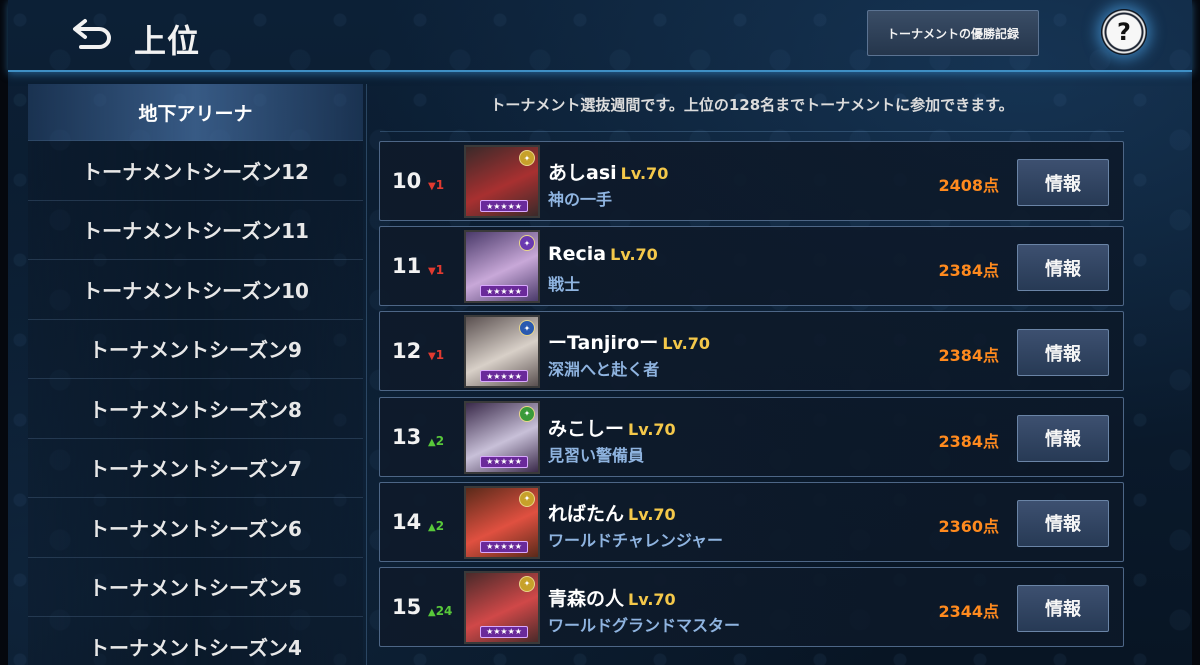 The width and height of the screenshot is (1200, 665). Describe the element at coordinates (195, 409) in the screenshot. I see `sidebar-item: トーナメントシーズン8` at that location.